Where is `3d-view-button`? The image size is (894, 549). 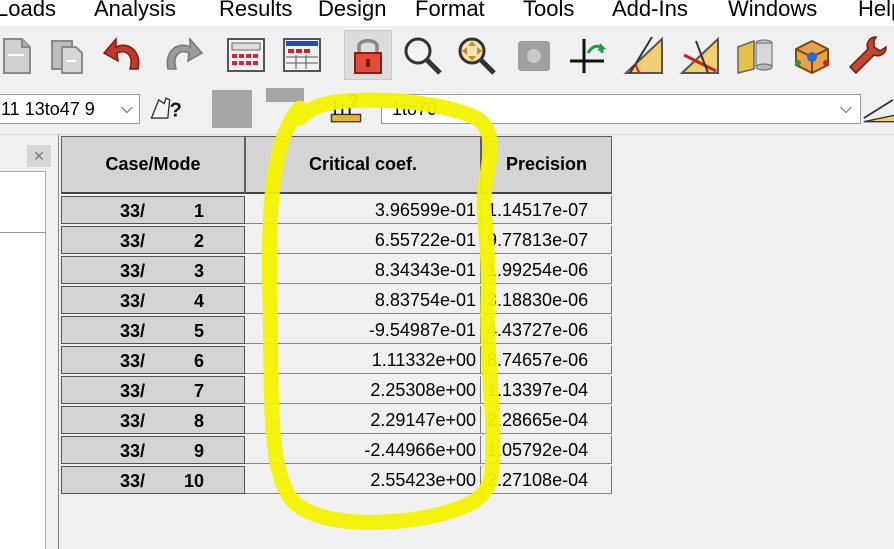
3d-view-button is located at coordinates (812, 55).